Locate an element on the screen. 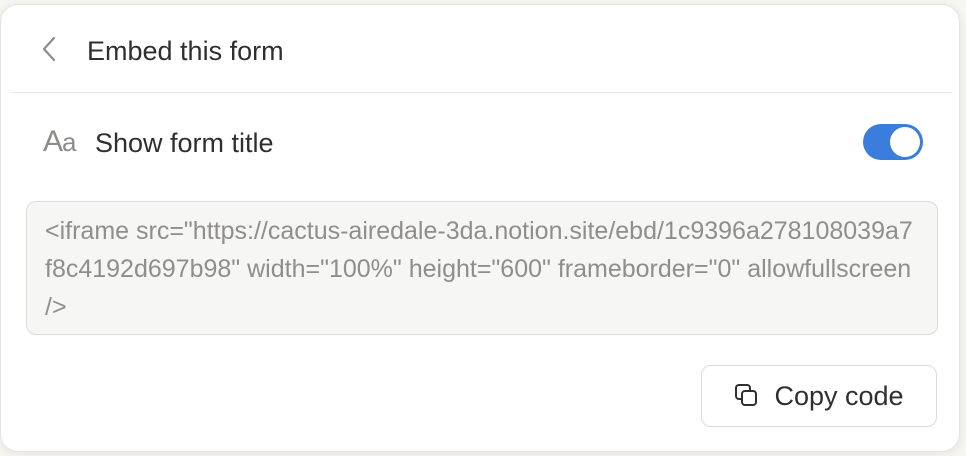 Image resolution: width=966 pixels, height=456 pixels. toggle-knob is located at coordinates (905, 142).